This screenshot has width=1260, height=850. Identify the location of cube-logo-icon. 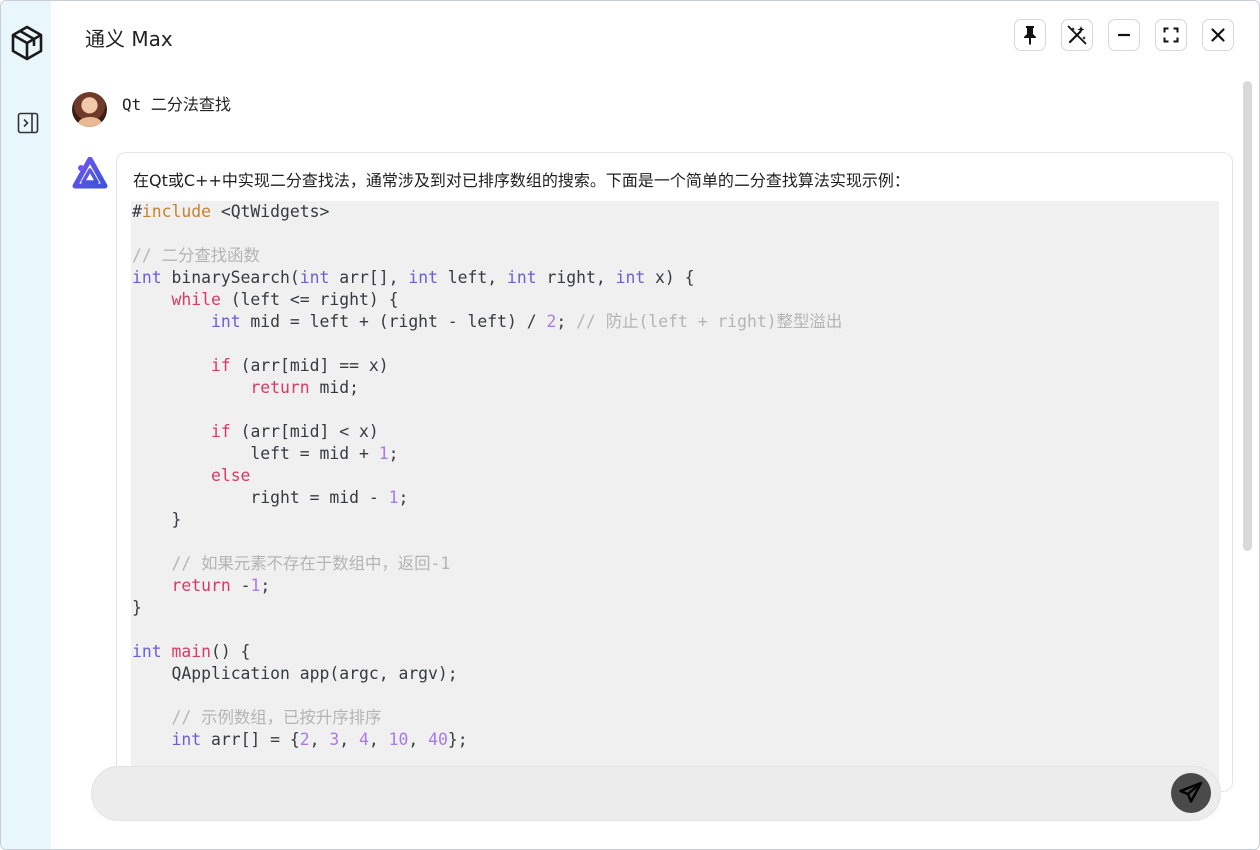
(27, 43).